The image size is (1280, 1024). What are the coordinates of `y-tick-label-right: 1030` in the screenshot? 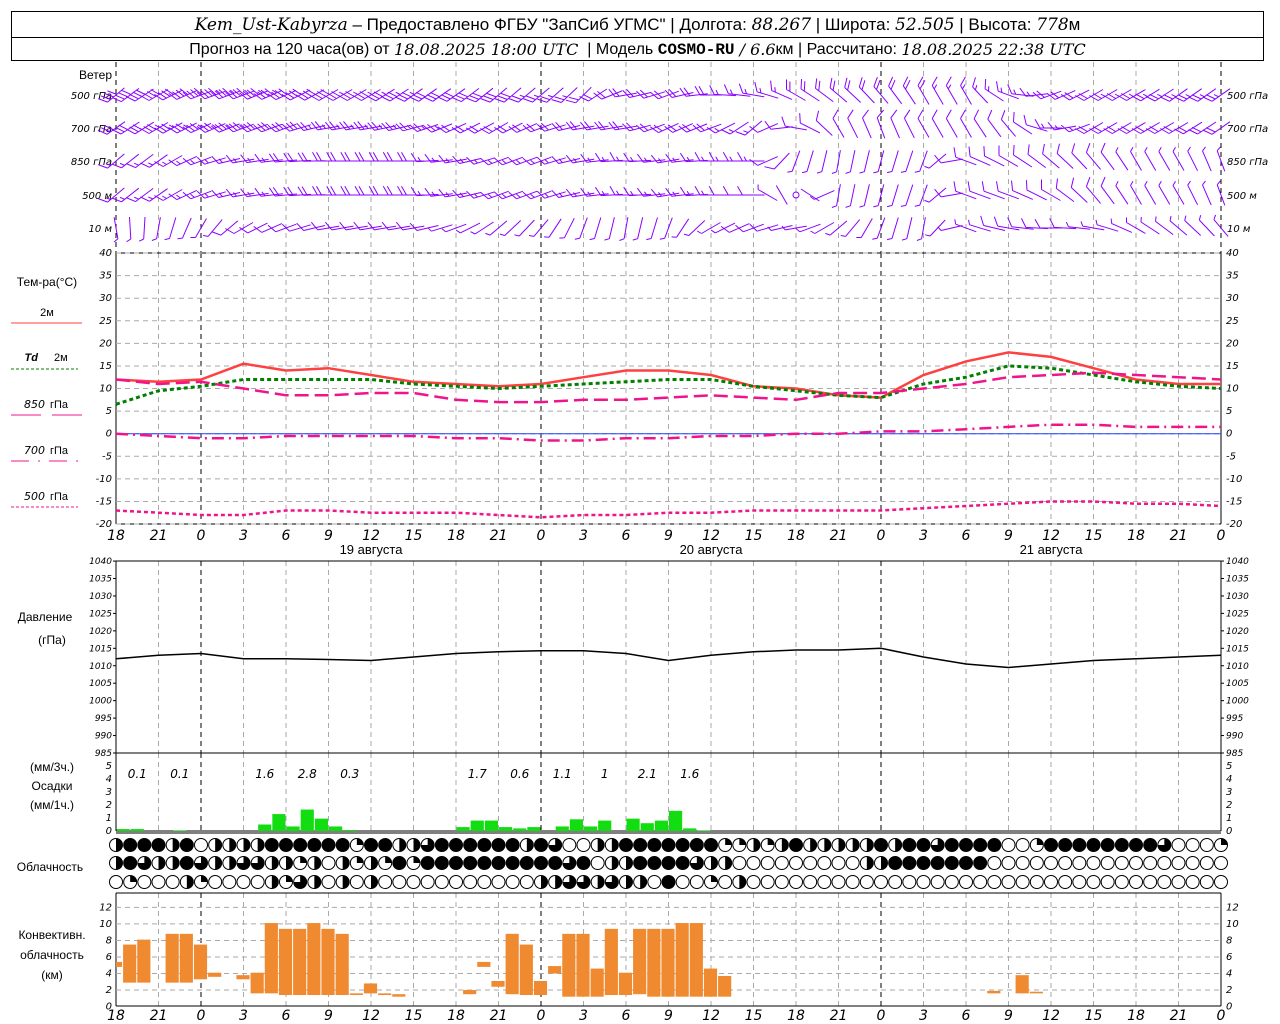 It's located at (1237, 597).